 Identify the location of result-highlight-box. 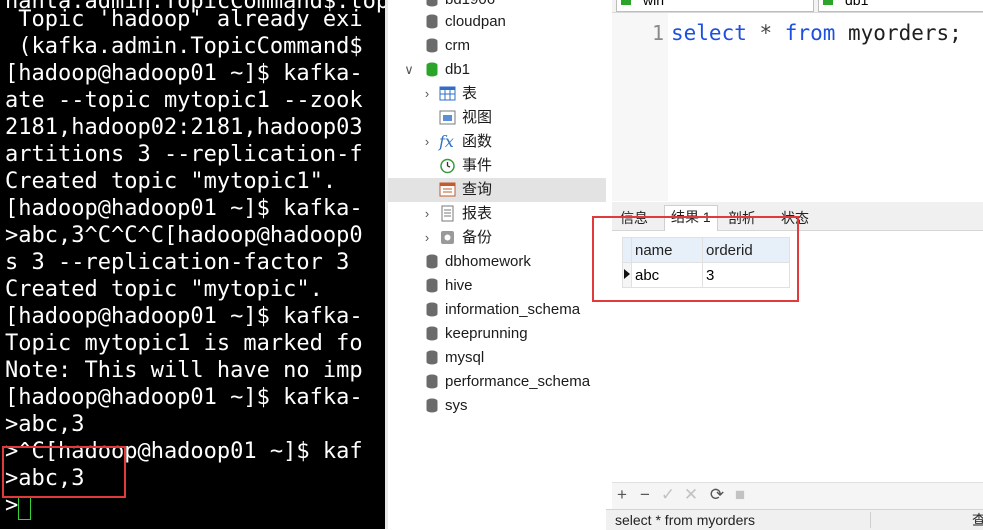
(695, 259).